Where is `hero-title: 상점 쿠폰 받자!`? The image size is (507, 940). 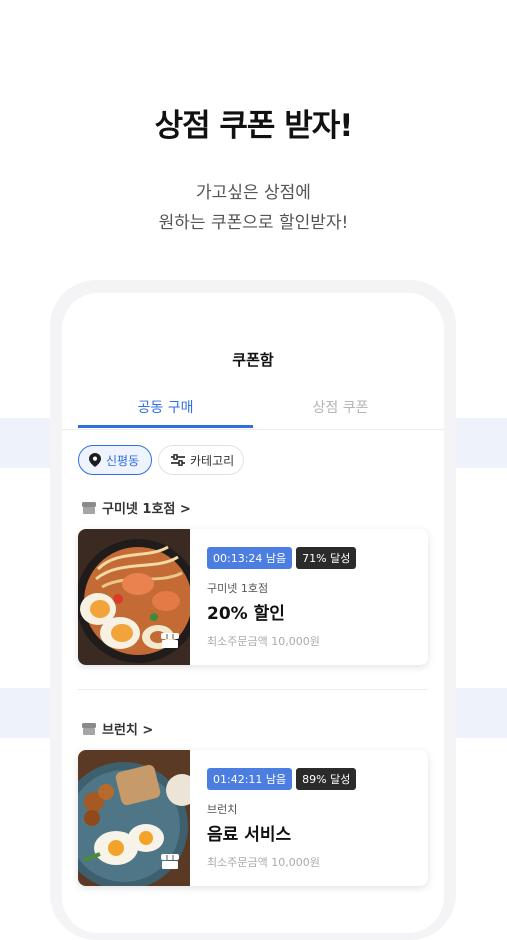 hero-title: 상점 쿠폰 받자! is located at coordinates (254, 126).